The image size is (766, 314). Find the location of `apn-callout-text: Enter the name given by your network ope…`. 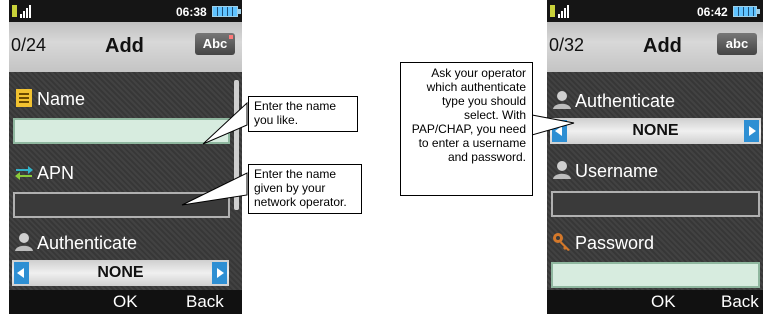

apn-callout-text: Enter the name given by your network ope… is located at coordinates (300, 188).